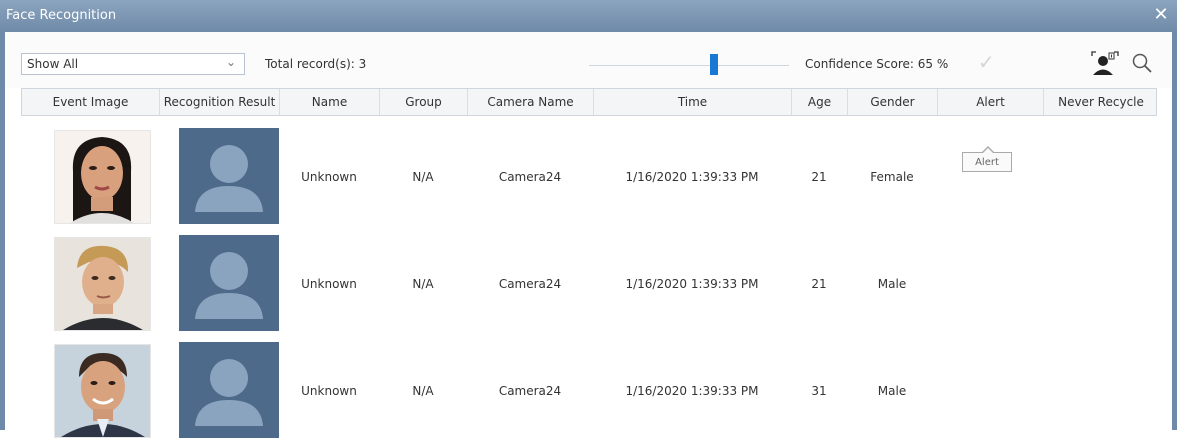 The image size is (1177, 445). What do you see at coordinates (1101, 102) in the screenshot?
I see `column-header-never-recycle: Never Recycle` at bounding box center [1101, 102].